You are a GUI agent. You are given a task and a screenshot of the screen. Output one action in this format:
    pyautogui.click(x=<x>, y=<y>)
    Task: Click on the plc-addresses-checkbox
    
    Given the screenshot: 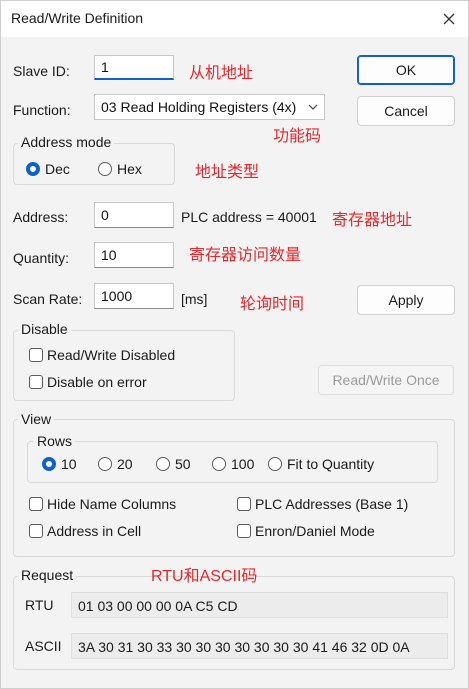 What is the action you would take?
    pyautogui.click(x=244, y=504)
    